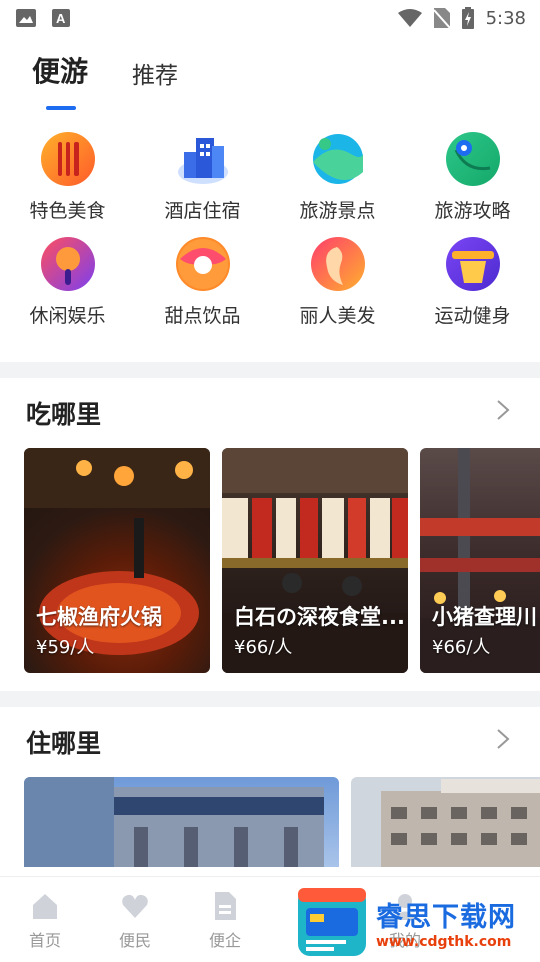 The image size is (540, 962). Describe the element at coordinates (472, 316) in the screenshot. I see `category-label: 运动健身` at that location.